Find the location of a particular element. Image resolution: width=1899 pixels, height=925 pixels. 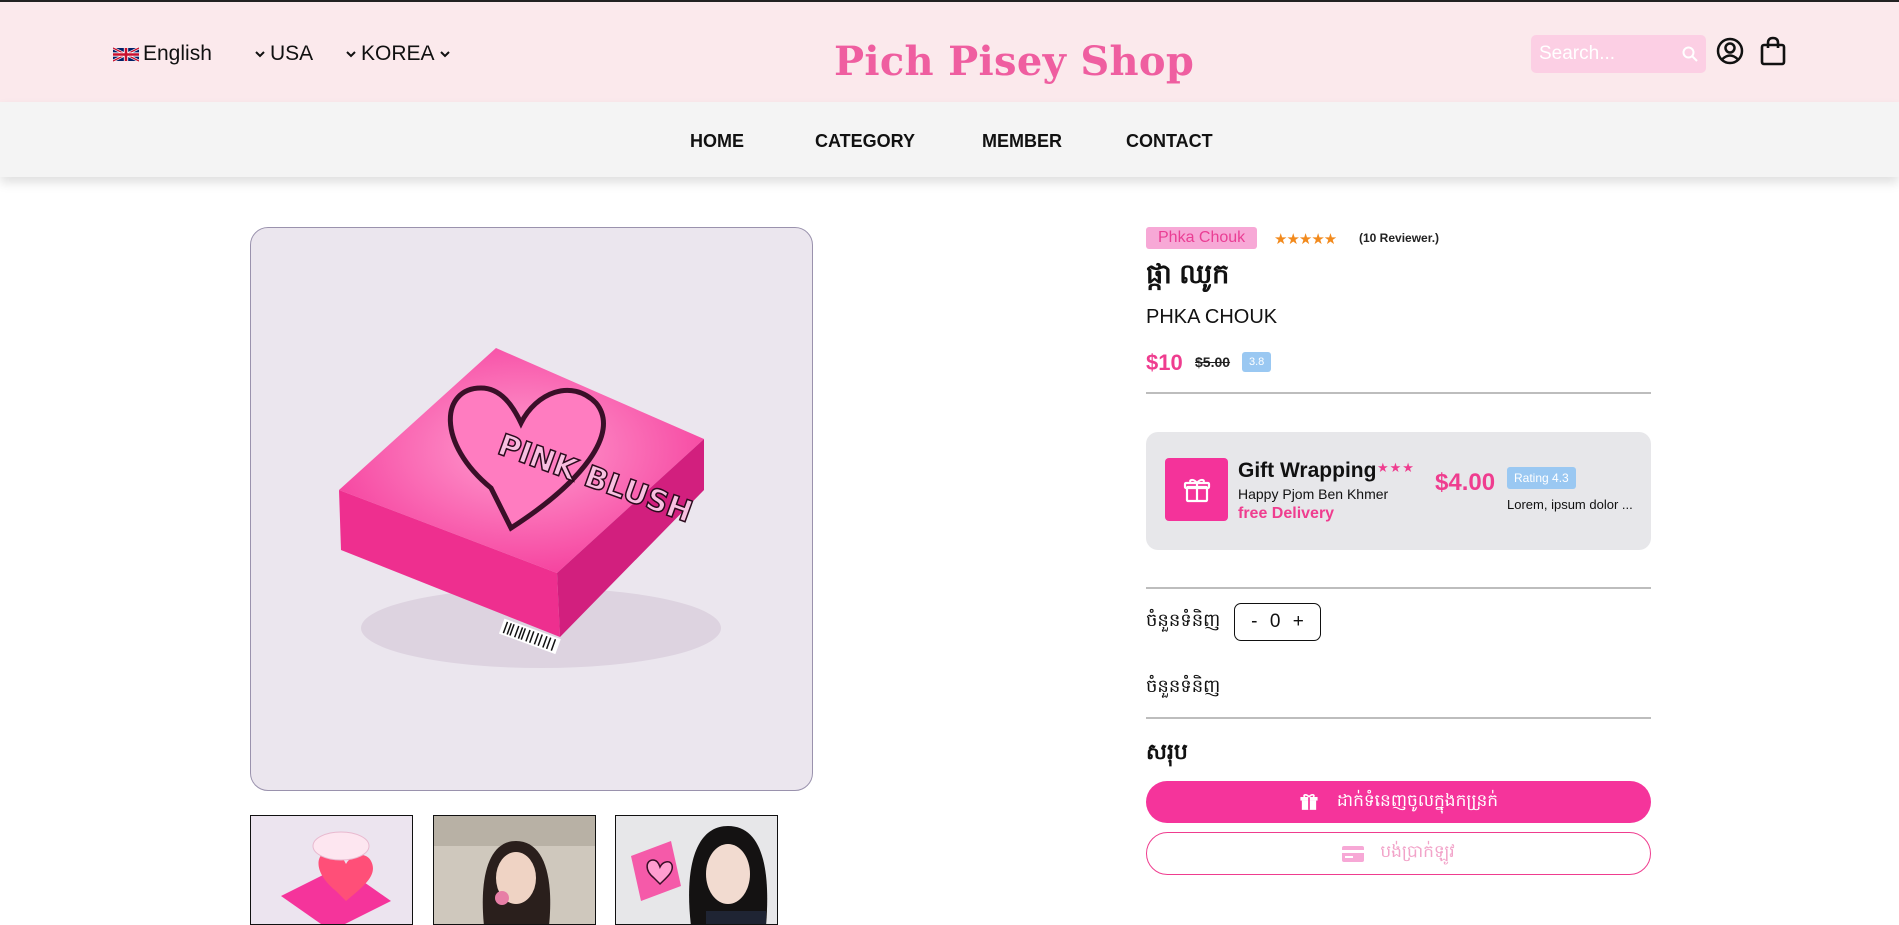

product-title-english: PHKA CHOUK is located at coordinates (1212, 317).